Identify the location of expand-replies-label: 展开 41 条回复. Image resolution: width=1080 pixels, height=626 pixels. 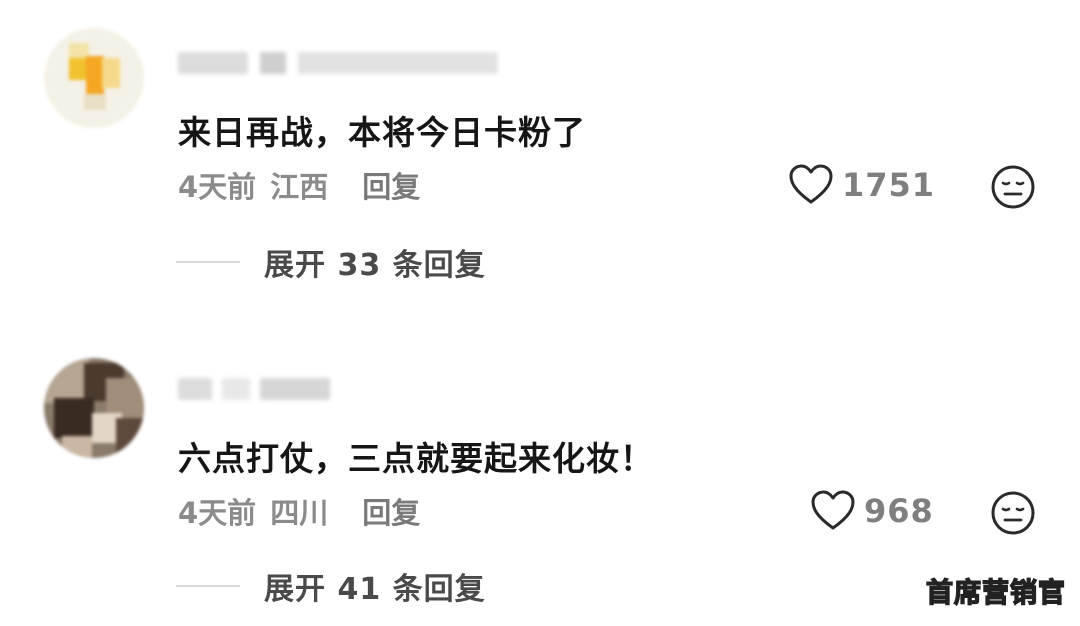
(375, 589).